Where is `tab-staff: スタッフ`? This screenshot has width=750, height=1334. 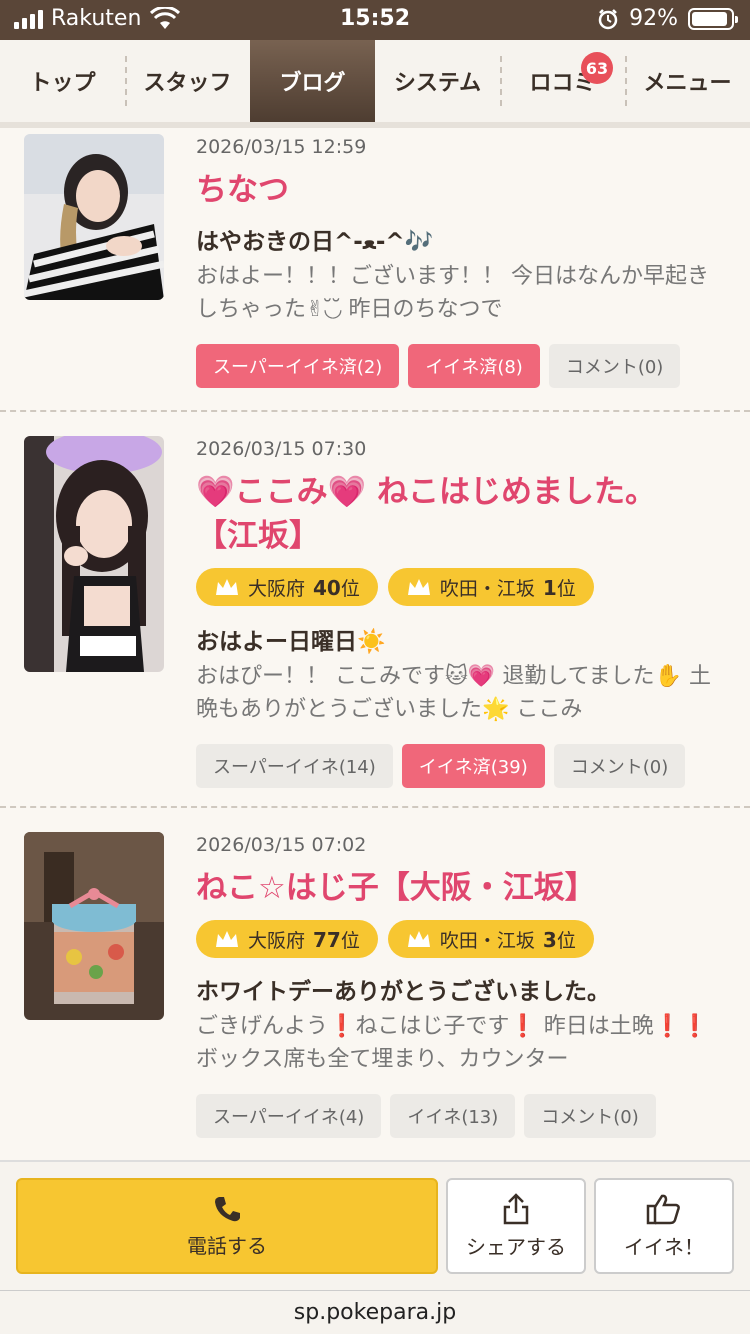 tab-staff: スタッフ is located at coordinates (187, 81).